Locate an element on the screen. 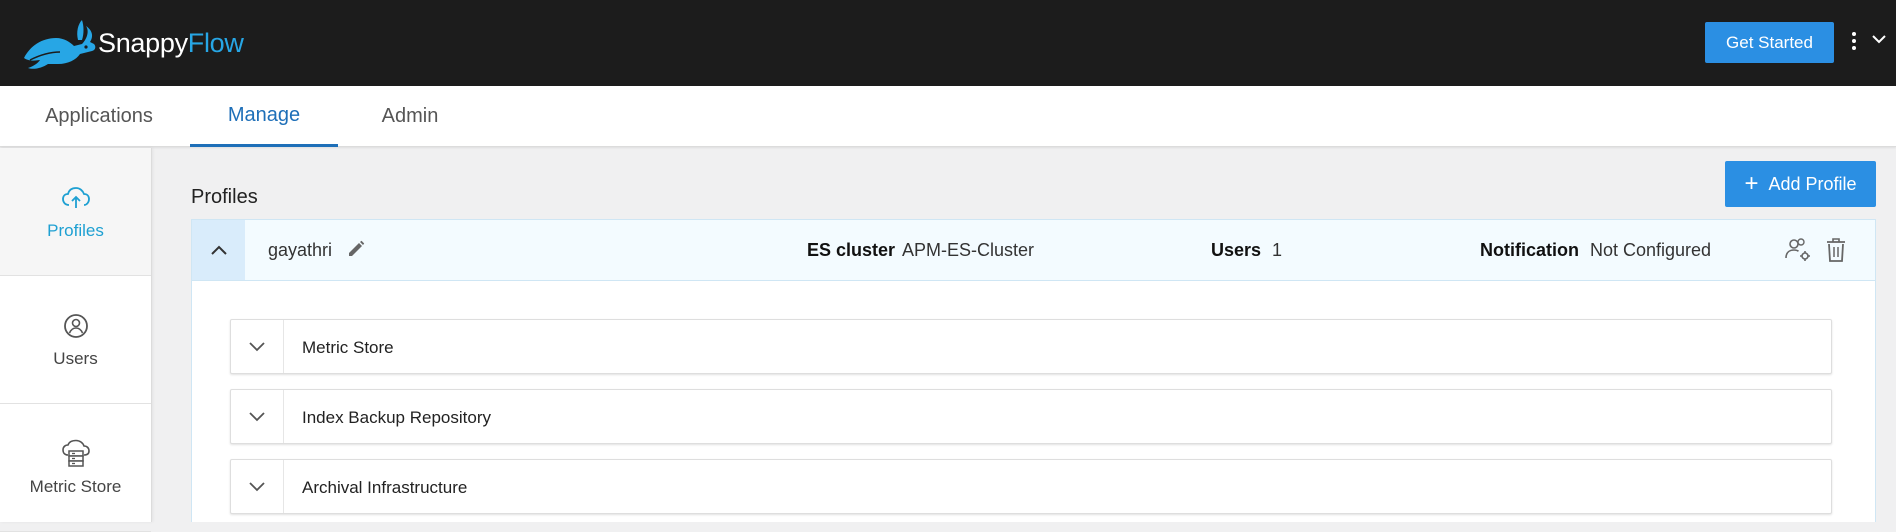 The height and width of the screenshot is (532, 1896). chevron-up-icon is located at coordinates (218, 250).